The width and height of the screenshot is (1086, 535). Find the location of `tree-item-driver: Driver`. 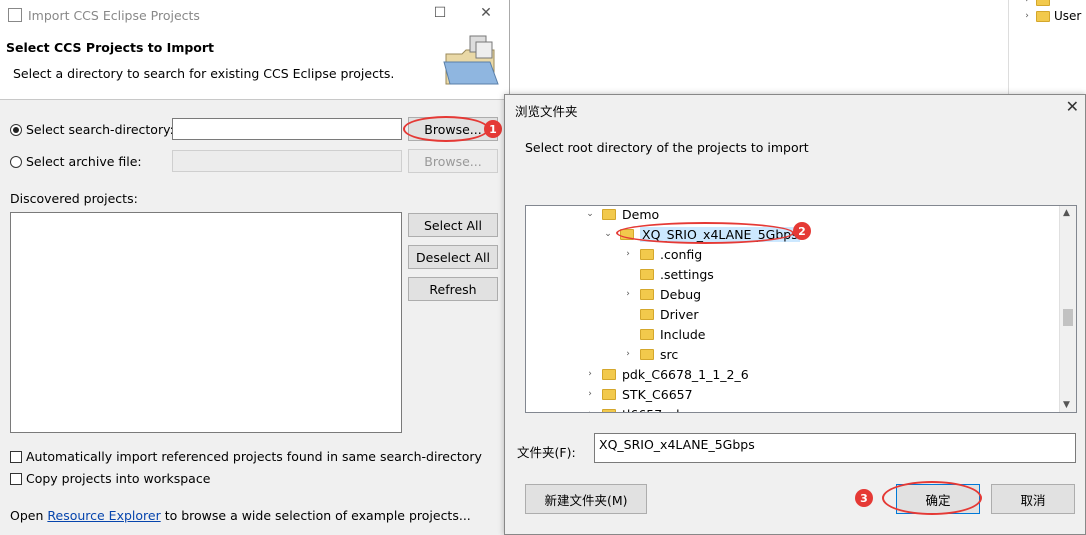

tree-item-driver: Driver is located at coordinates (660, 314).